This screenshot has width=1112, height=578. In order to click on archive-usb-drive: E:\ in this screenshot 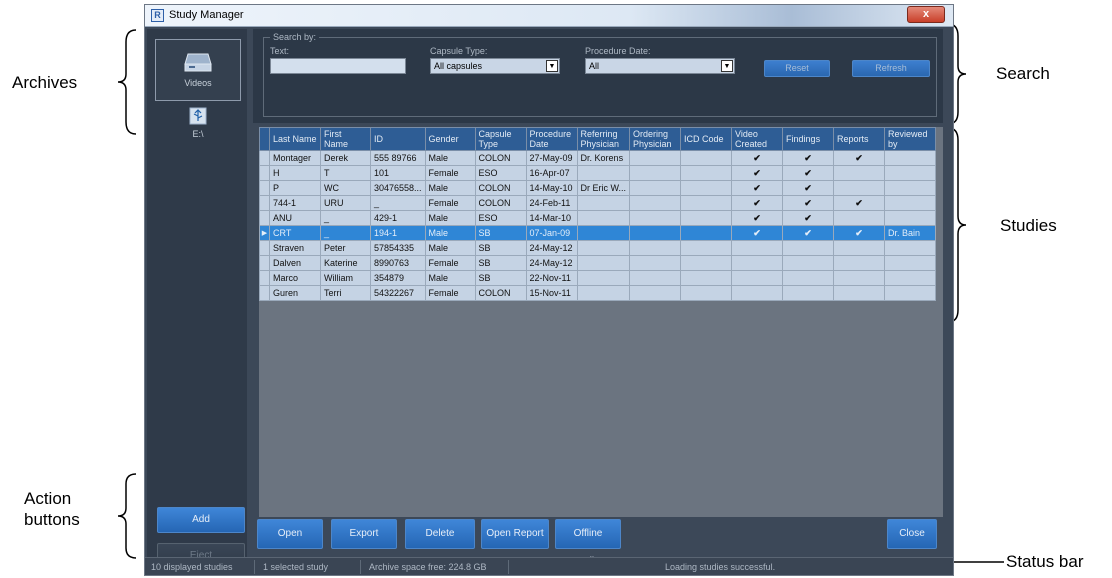, I will do `click(198, 125)`.